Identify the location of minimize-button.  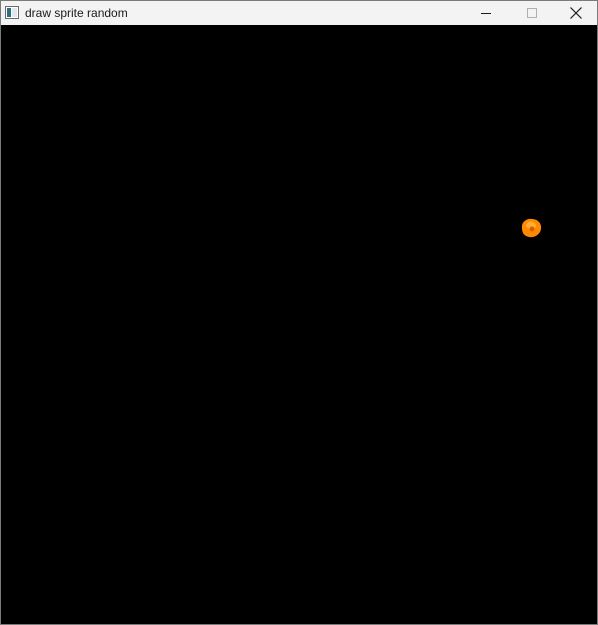
(486, 13).